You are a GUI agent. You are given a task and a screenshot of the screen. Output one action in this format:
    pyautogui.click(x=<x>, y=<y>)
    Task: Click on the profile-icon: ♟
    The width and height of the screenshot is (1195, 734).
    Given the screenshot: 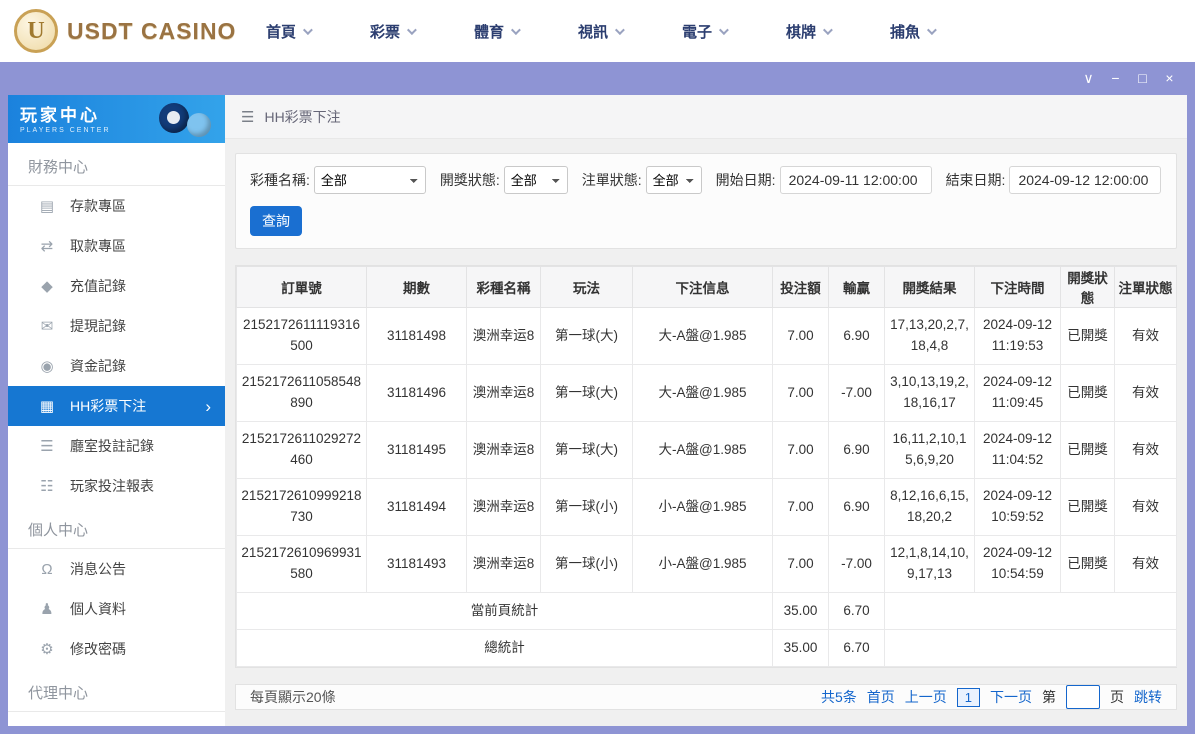 What is the action you would take?
    pyautogui.click(x=47, y=609)
    